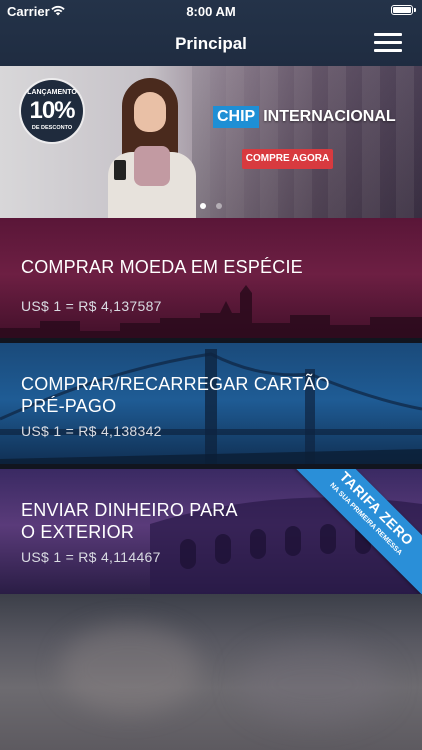 The width and height of the screenshot is (422, 750). I want to click on badge-launch-label: LANÇAMENTO, so click(52, 92).